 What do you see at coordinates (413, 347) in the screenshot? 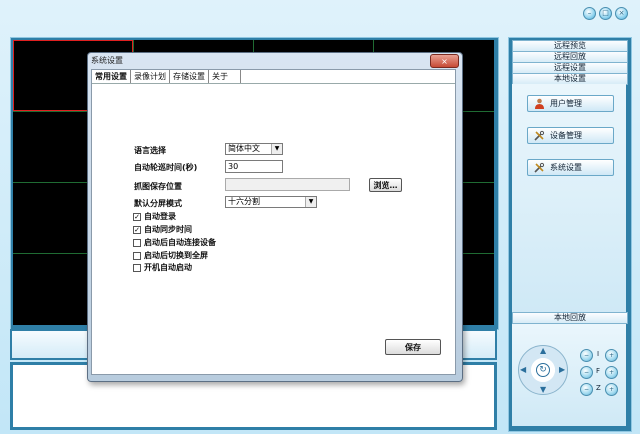
I see `save-button: 保存` at bounding box center [413, 347].